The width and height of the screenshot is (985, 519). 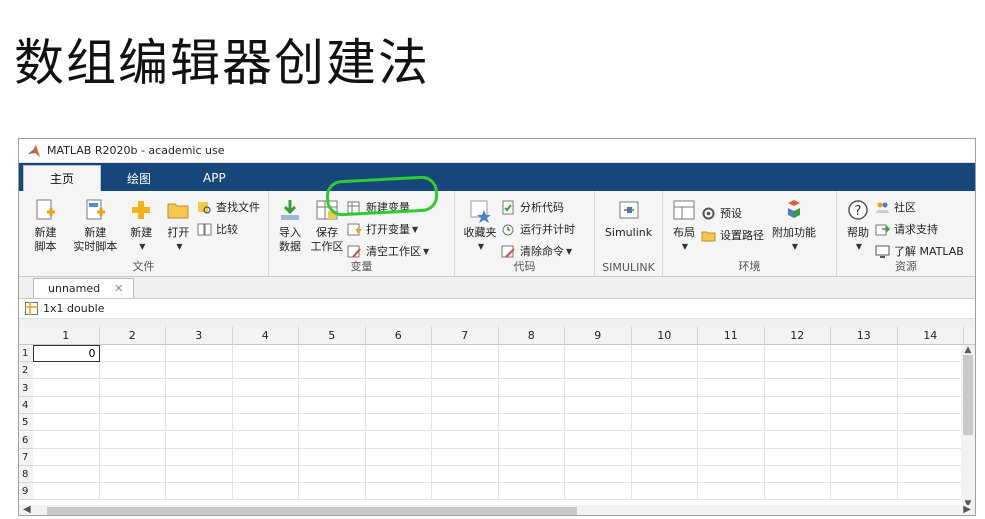 What do you see at coordinates (465, 336) in the screenshot?
I see `column-header: 7` at bounding box center [465, 336].